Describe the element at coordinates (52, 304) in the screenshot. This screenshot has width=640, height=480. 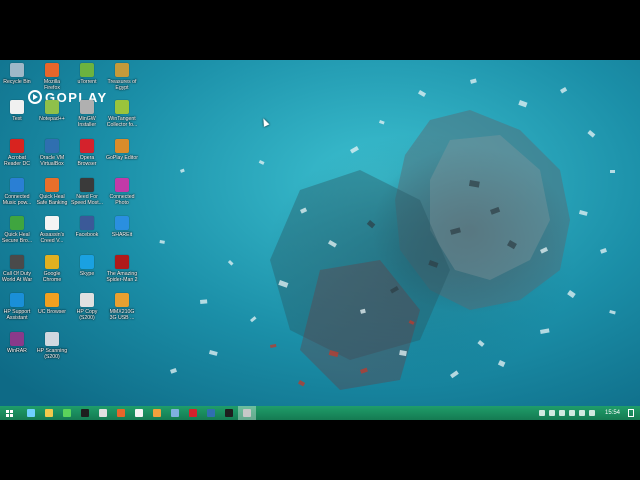
I see `desktop-icon: UC Browser` at that location.